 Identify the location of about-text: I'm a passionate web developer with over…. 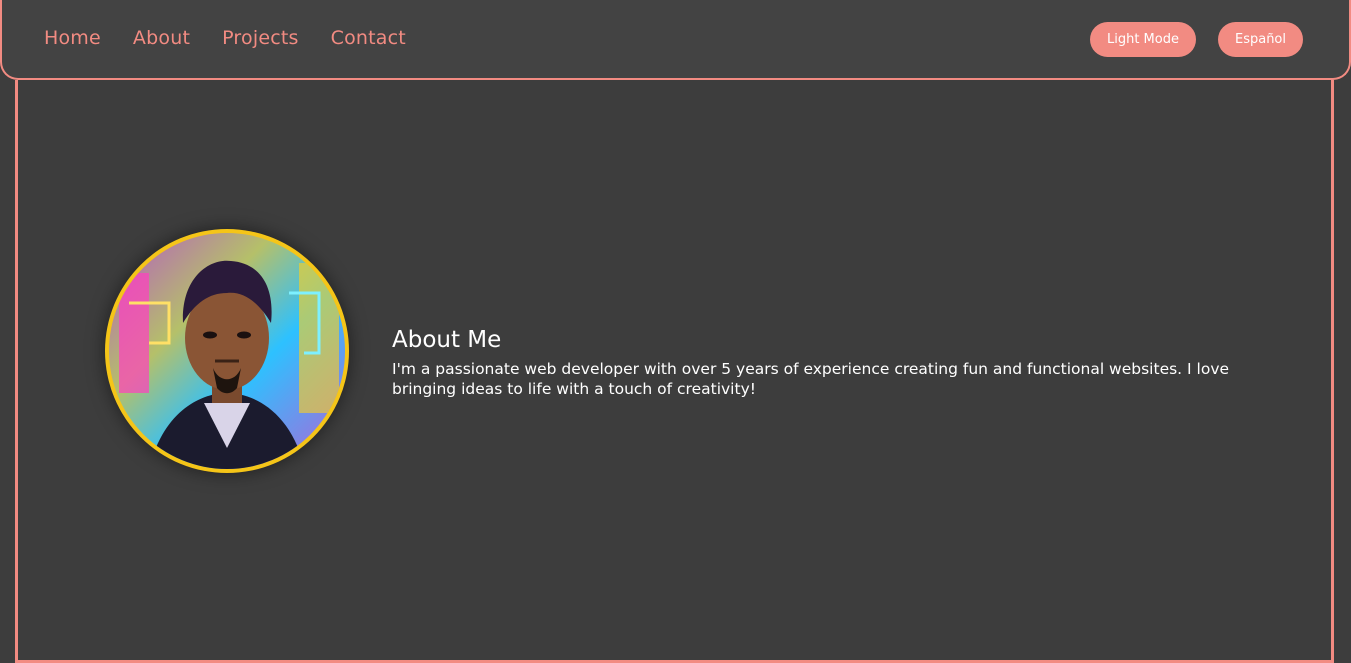
(811, 379).